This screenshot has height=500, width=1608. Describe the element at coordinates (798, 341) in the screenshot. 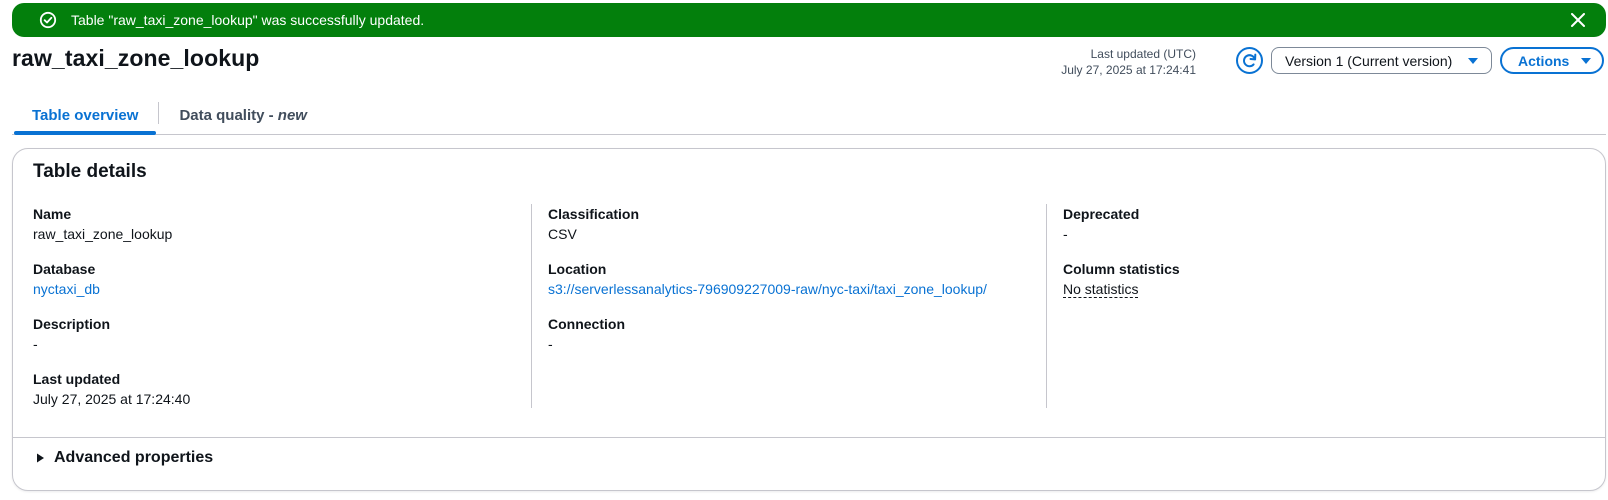

I see `field-connection: Connection -` at that location.